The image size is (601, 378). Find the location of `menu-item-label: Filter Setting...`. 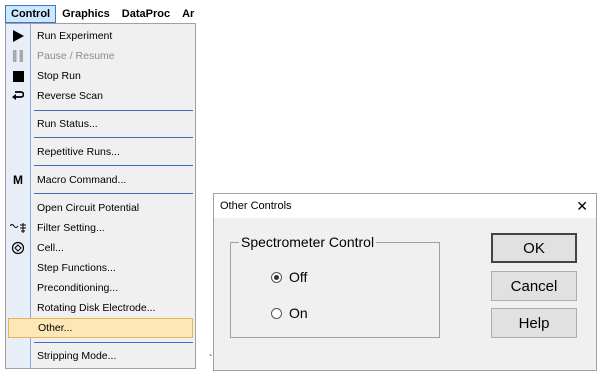

menu-item-label: Filter Setting... is located at coordinates (71, 228).